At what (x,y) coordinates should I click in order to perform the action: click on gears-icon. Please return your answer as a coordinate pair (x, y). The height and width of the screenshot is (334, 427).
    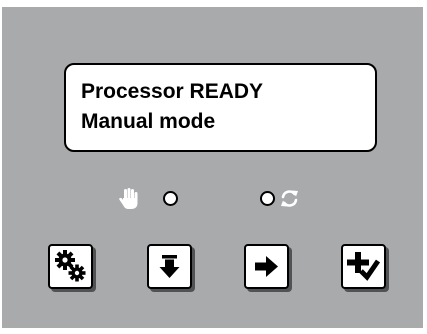
    Looking at the image, I should click on (70, 266).